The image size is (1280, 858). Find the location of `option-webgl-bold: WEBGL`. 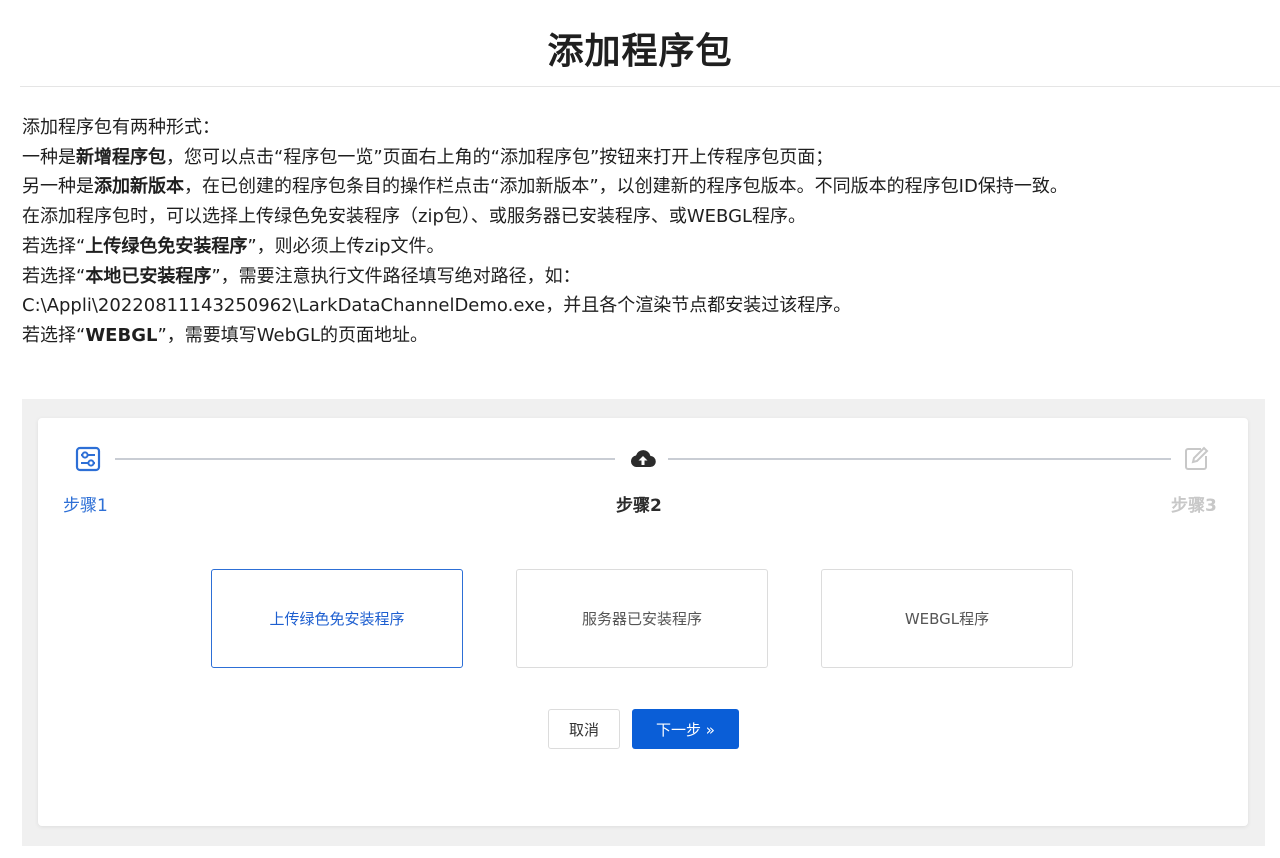

option-webgl-bold: WEBGL is located at coordinates (121, 335).